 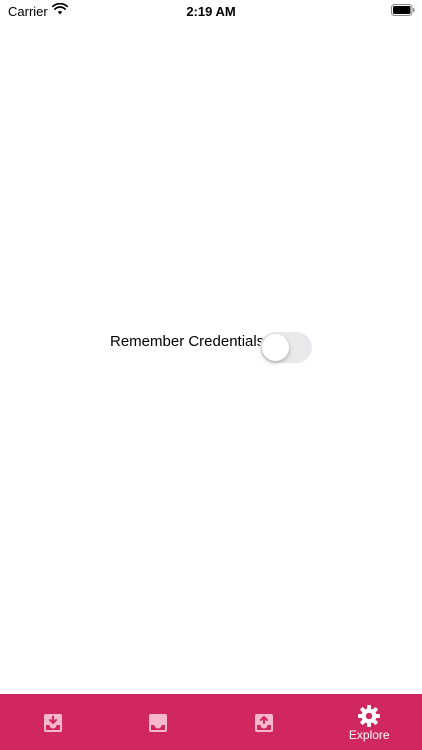 I want to click on status-bar: Carrier 2:19 AM, so click(x=211, y=11).